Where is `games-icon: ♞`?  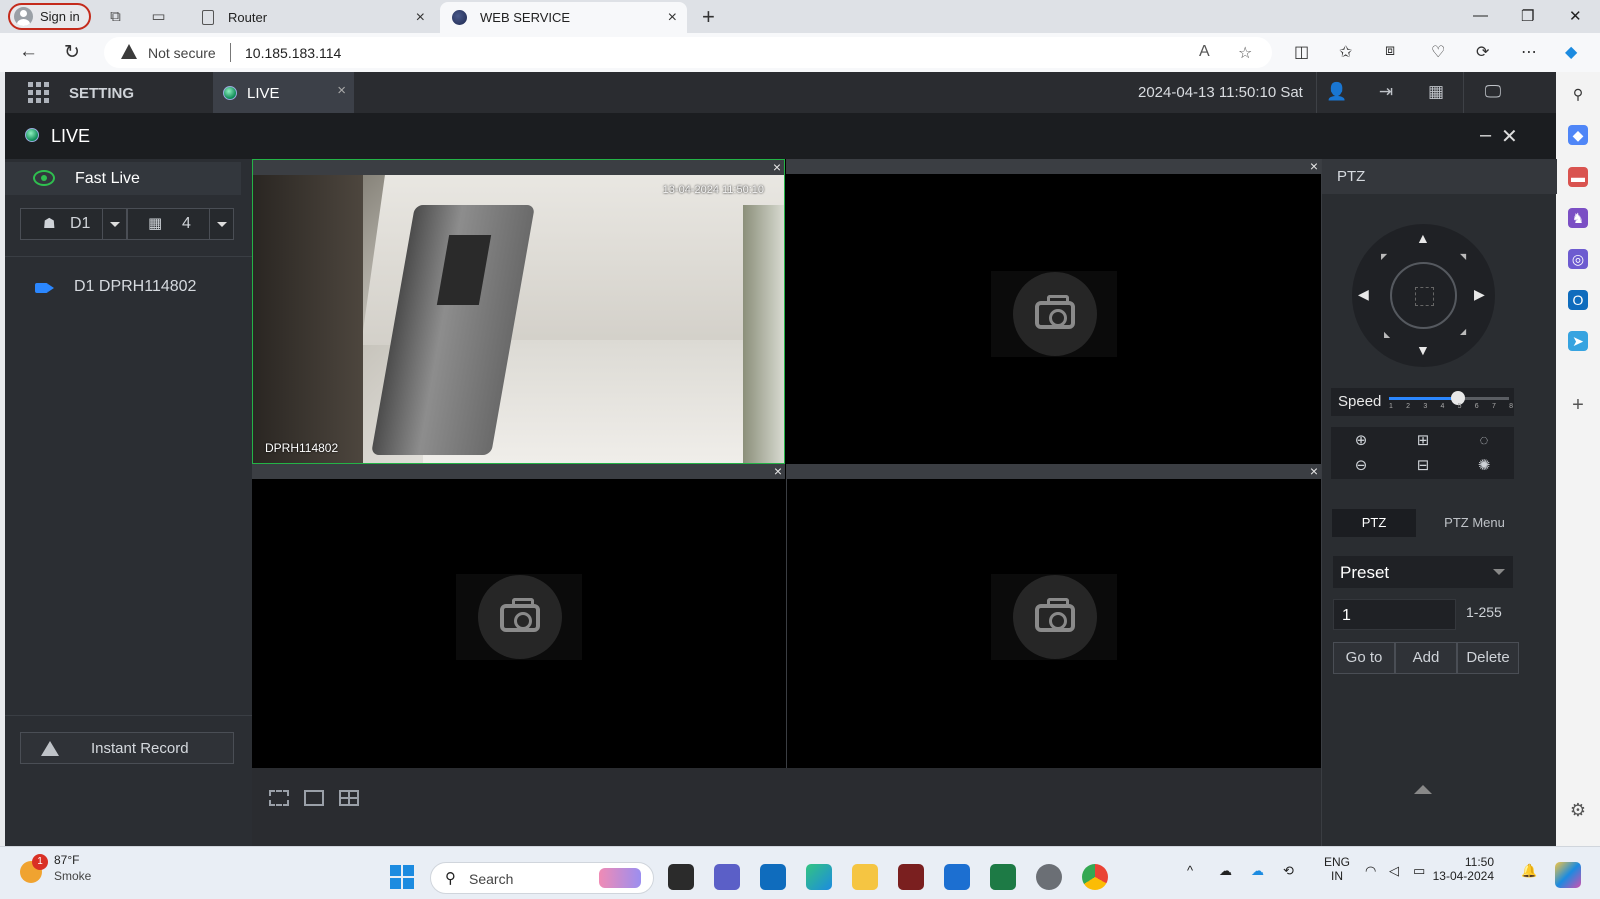
games-icon: ♞ is located at coordinates (1578, 218).